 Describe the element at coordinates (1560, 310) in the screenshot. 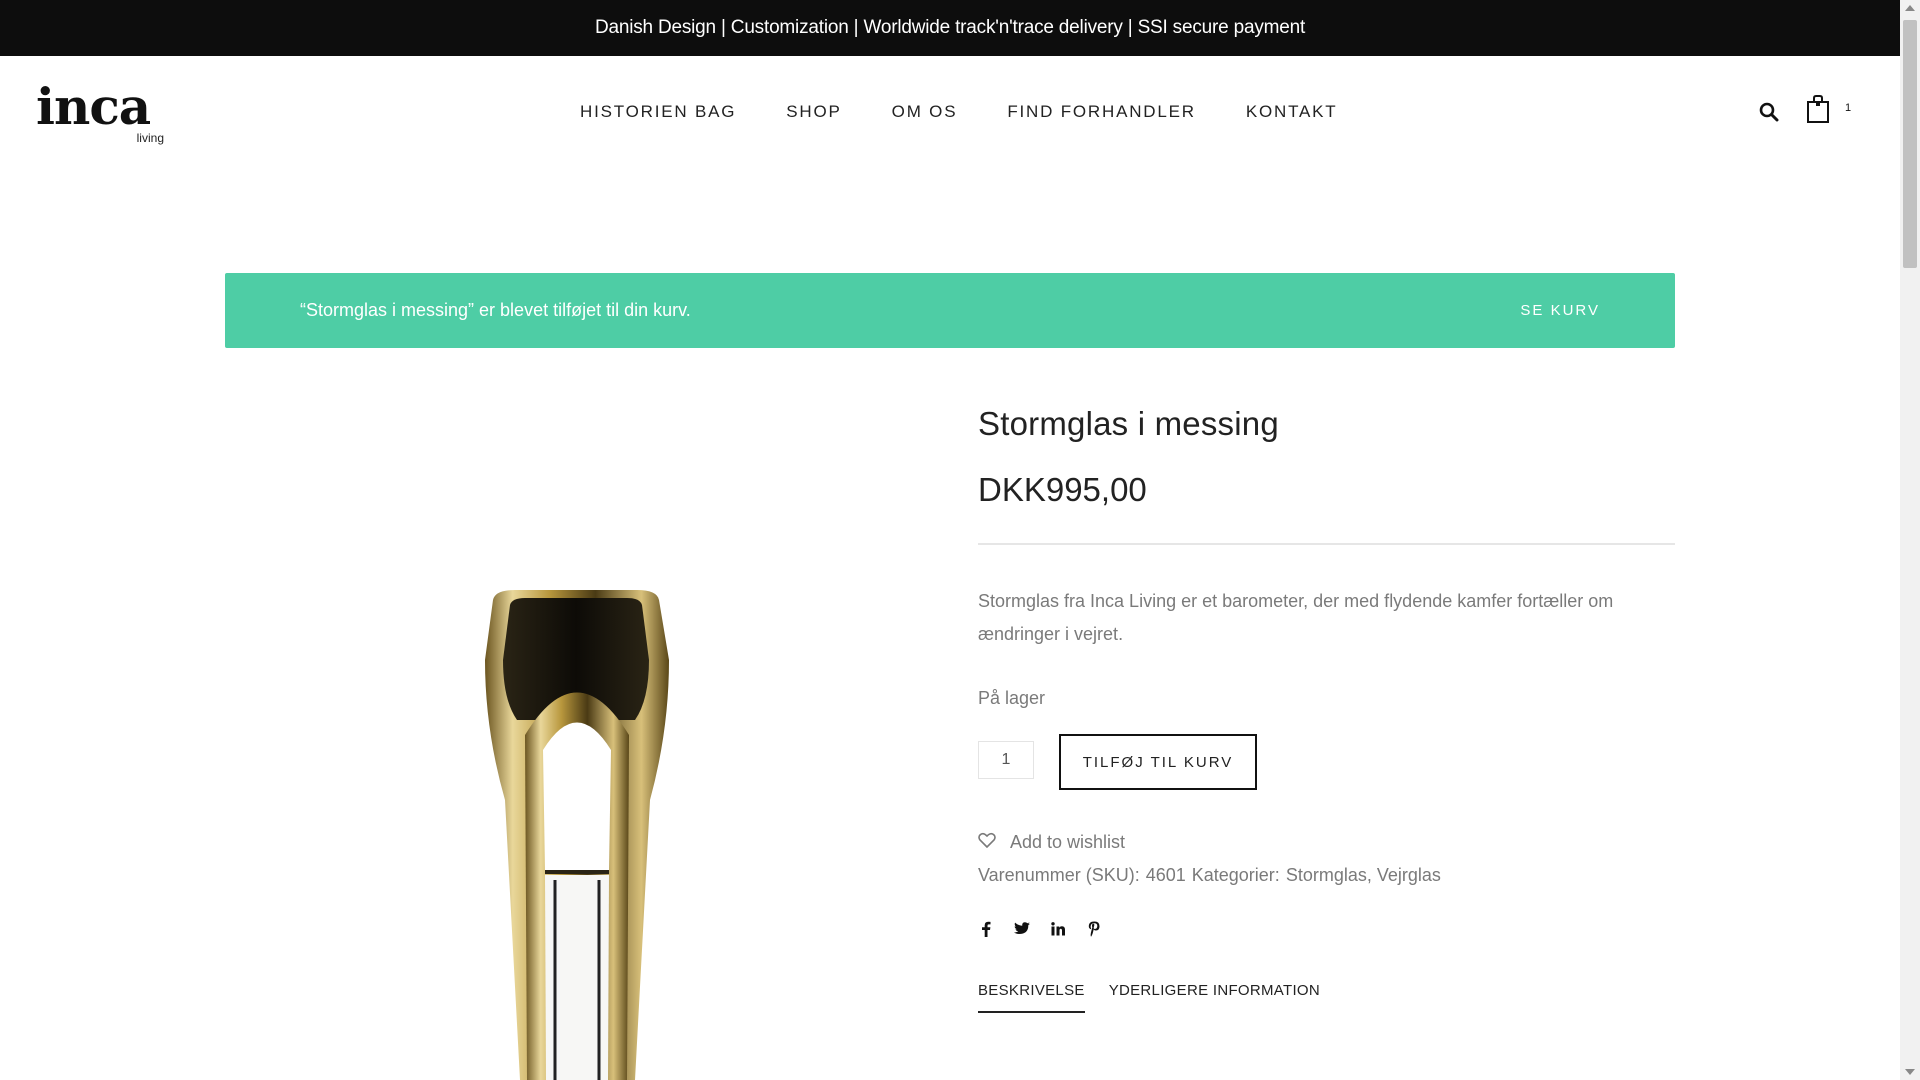

I see `view-cart-link: SE KURV` at that location.